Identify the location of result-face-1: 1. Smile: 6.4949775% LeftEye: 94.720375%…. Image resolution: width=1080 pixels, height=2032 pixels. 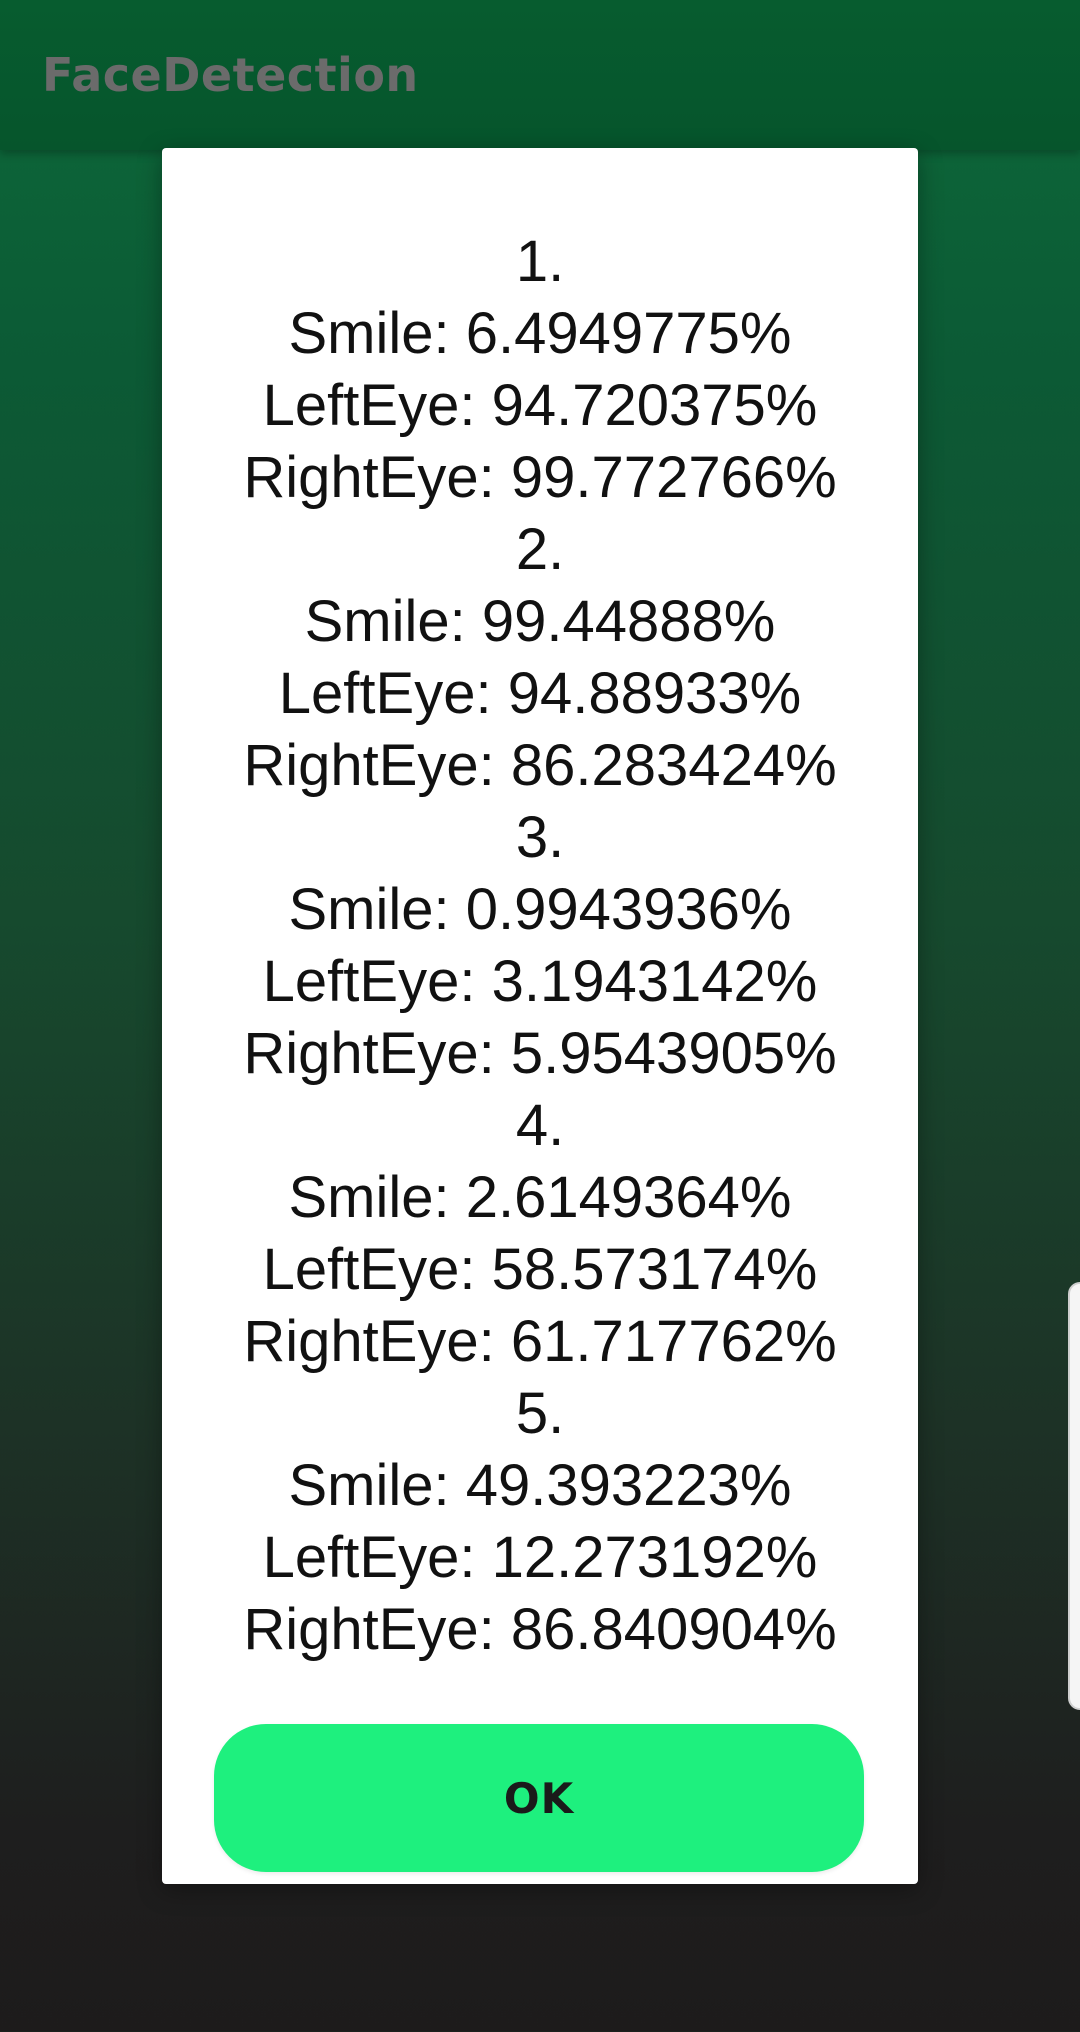
(540, 370).